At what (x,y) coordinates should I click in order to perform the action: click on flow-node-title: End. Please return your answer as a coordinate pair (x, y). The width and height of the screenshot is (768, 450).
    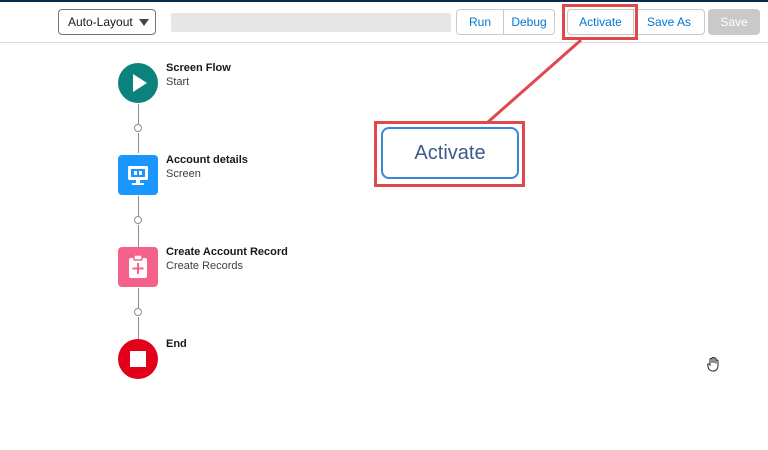
    Looking at the image, I should click on (176, 344).